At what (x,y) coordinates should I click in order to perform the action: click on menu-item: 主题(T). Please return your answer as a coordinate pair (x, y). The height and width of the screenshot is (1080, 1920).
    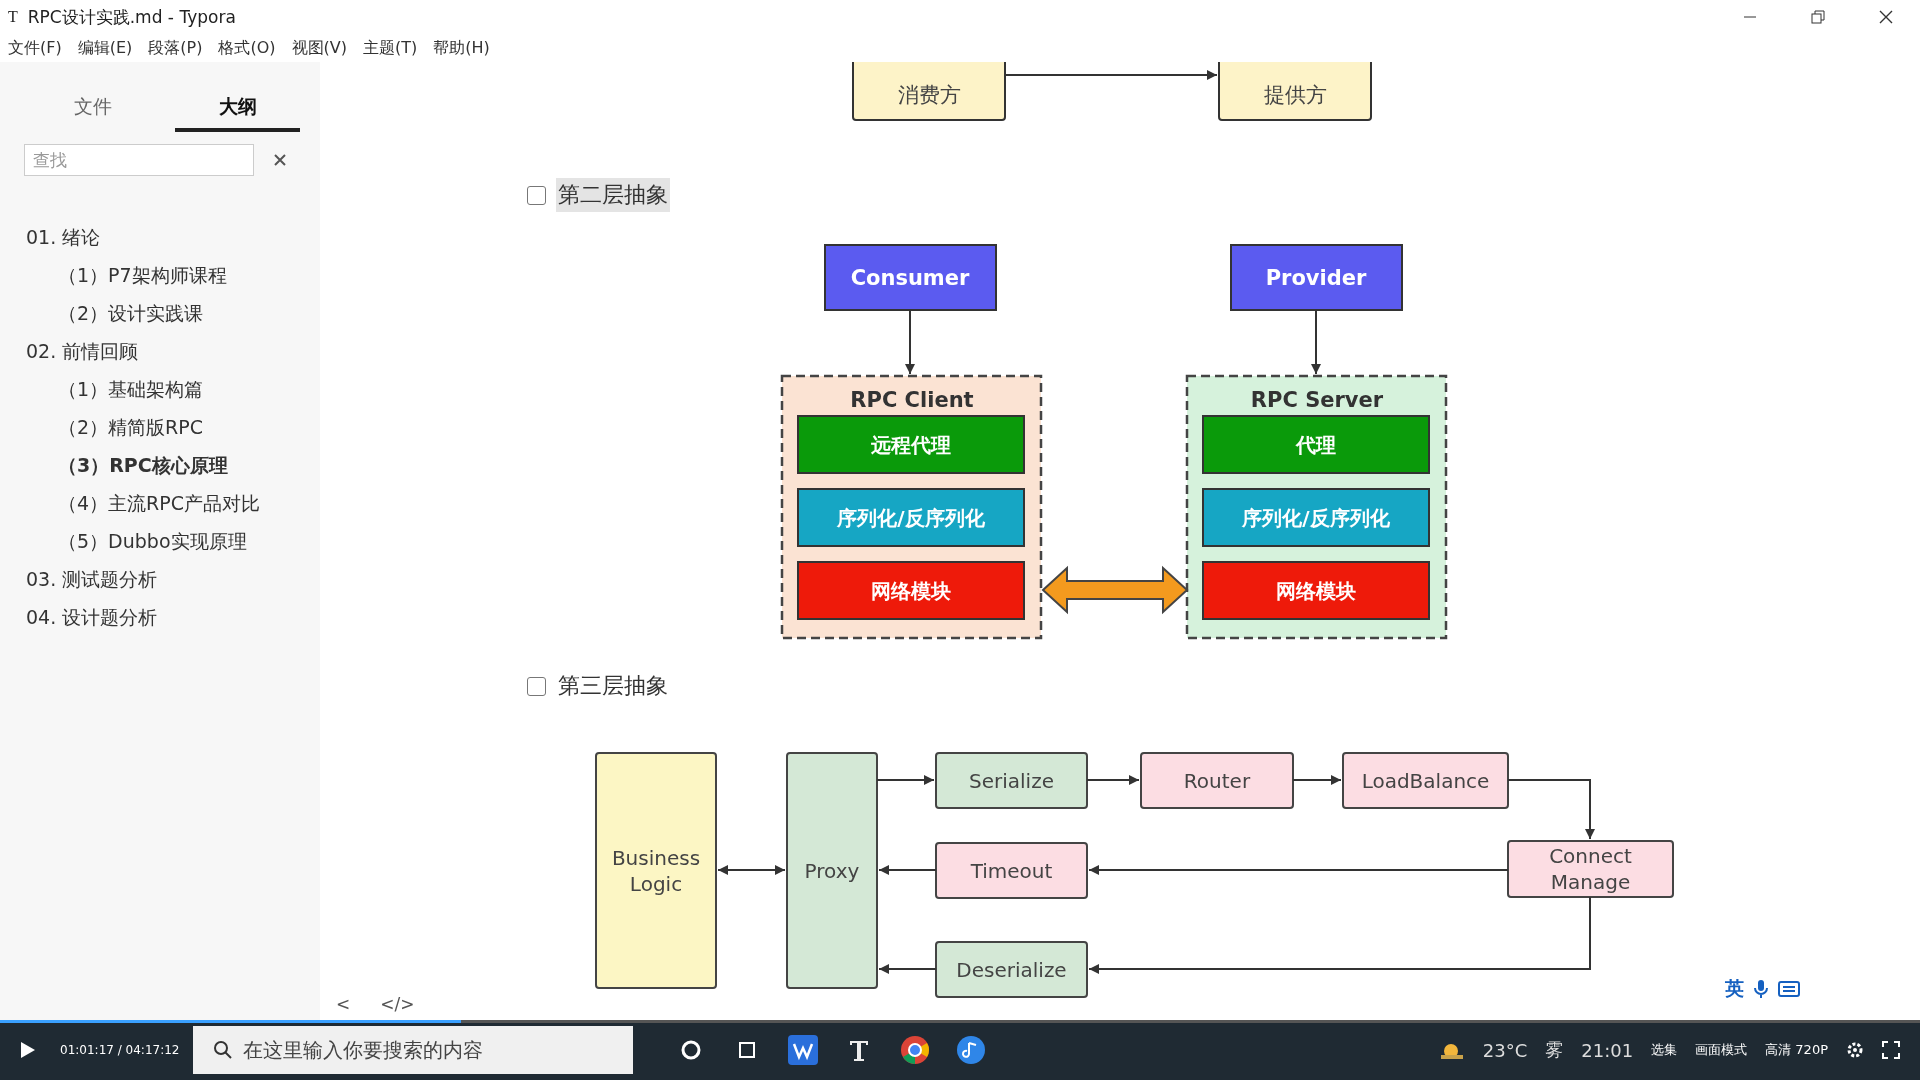
    Looking at the image, I should click on (394, 48).